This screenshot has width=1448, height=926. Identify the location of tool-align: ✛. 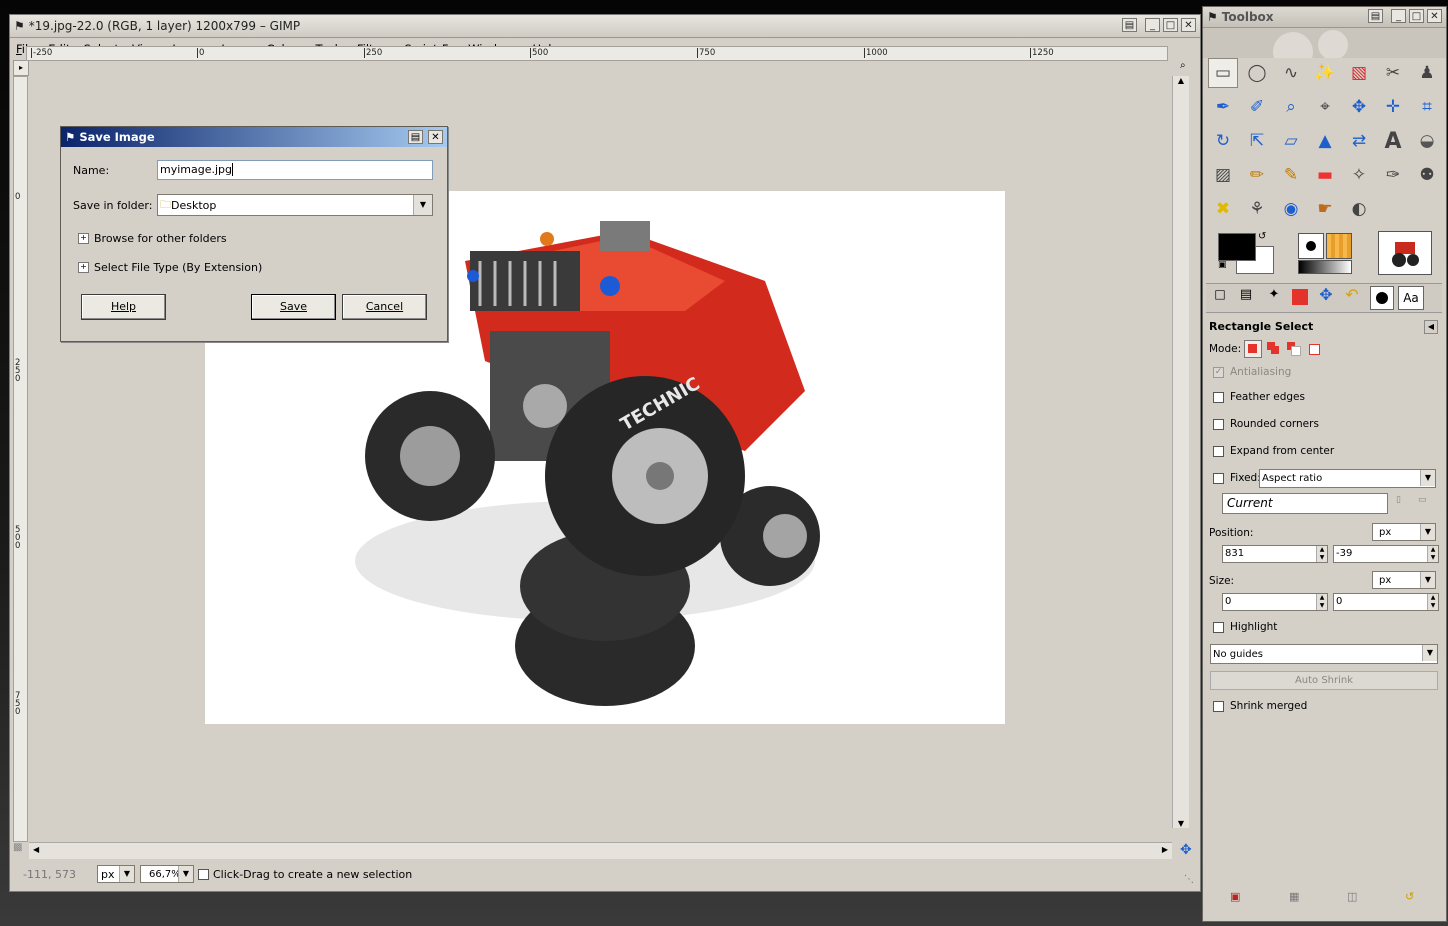
(1393, 107).